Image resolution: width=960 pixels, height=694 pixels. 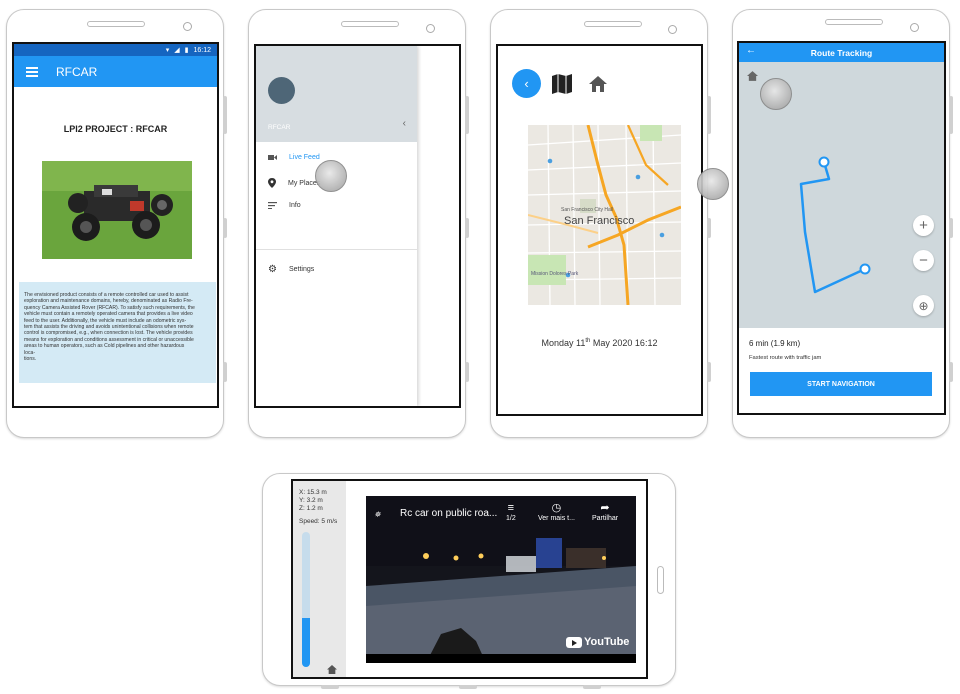 What do you see at coordinates (294, 157) in the screenshot?
I see `drawer-item-live-feed: Live Feed` at bounding box center [294, 157].